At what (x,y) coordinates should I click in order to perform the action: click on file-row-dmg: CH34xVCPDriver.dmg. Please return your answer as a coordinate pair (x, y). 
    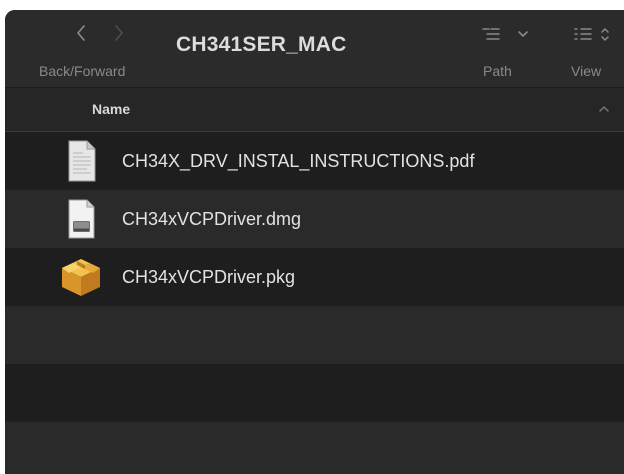
    Looking at the image, I should click on (314, 219).